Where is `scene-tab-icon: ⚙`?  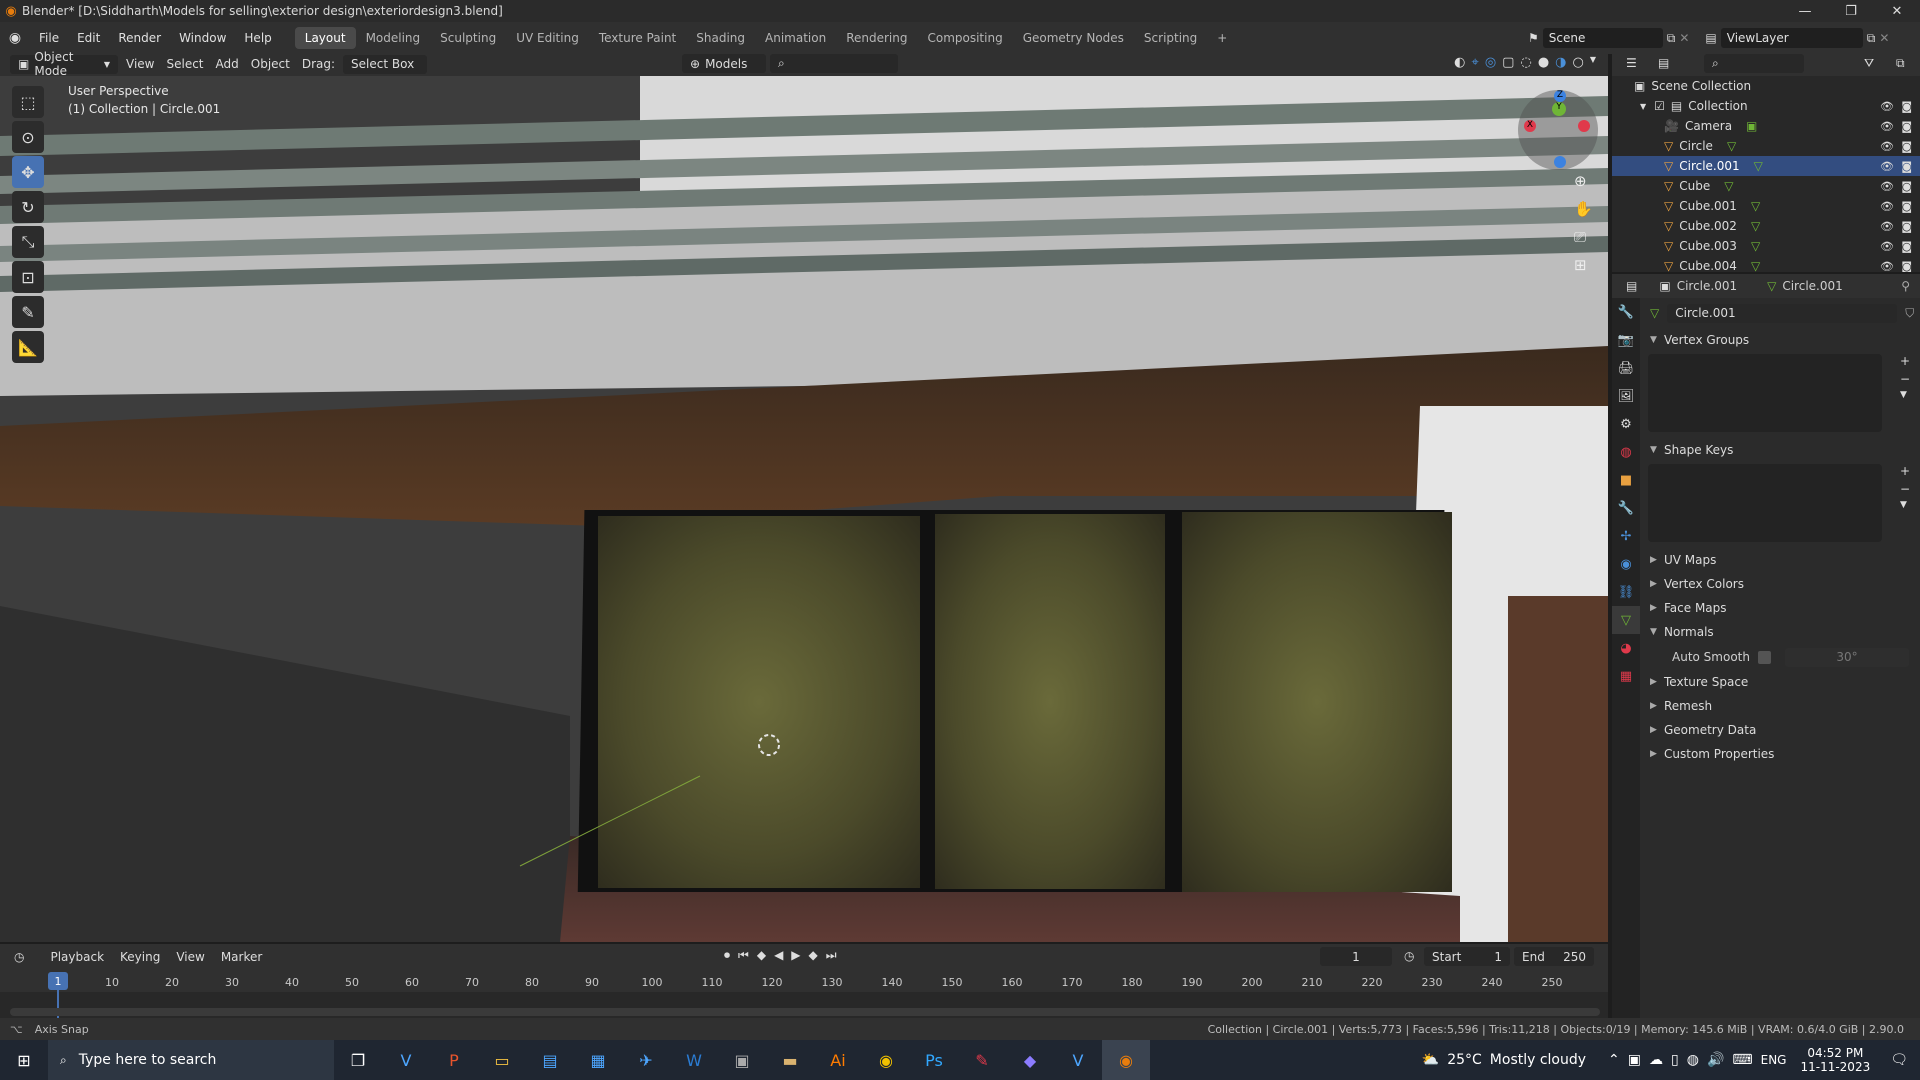
scene-tab-icon: ⚙ is located at coordinates (1626, 424).